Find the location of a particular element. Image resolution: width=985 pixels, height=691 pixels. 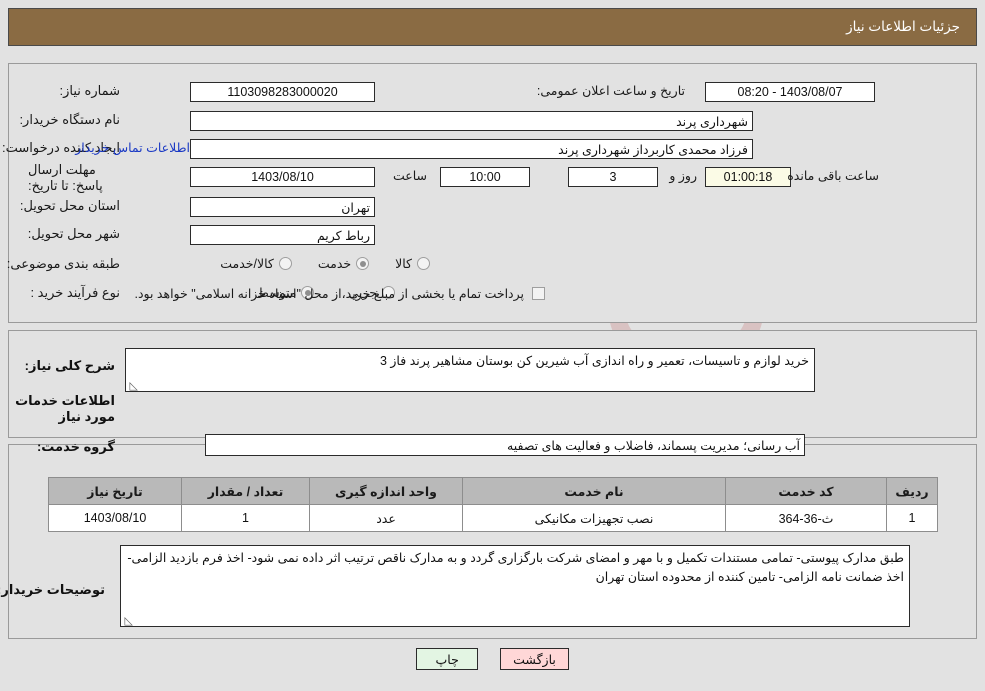

service-group-label: گروه خدمت: is located at coordinates (75, 446).